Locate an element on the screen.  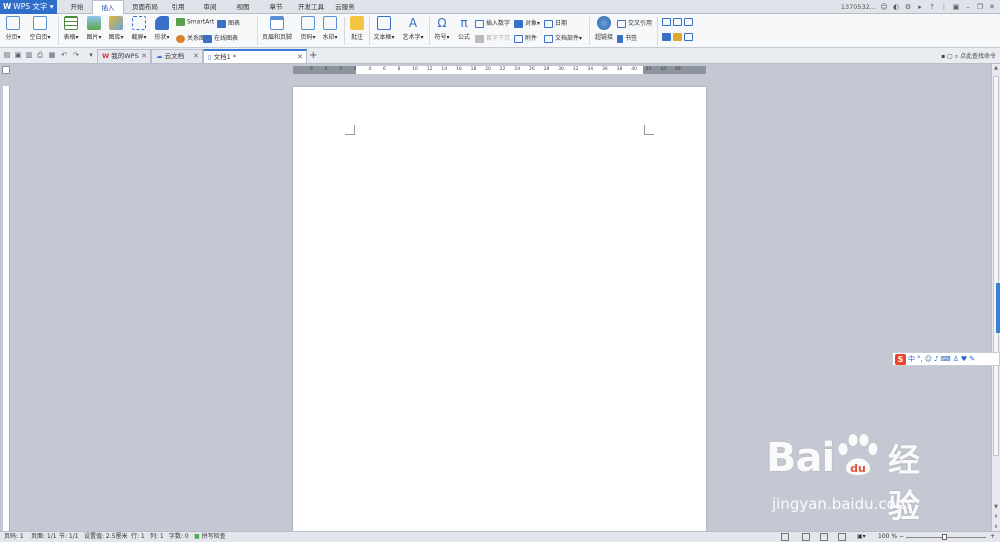
preview-icon: ▦ is located at coordinates (52, 55).